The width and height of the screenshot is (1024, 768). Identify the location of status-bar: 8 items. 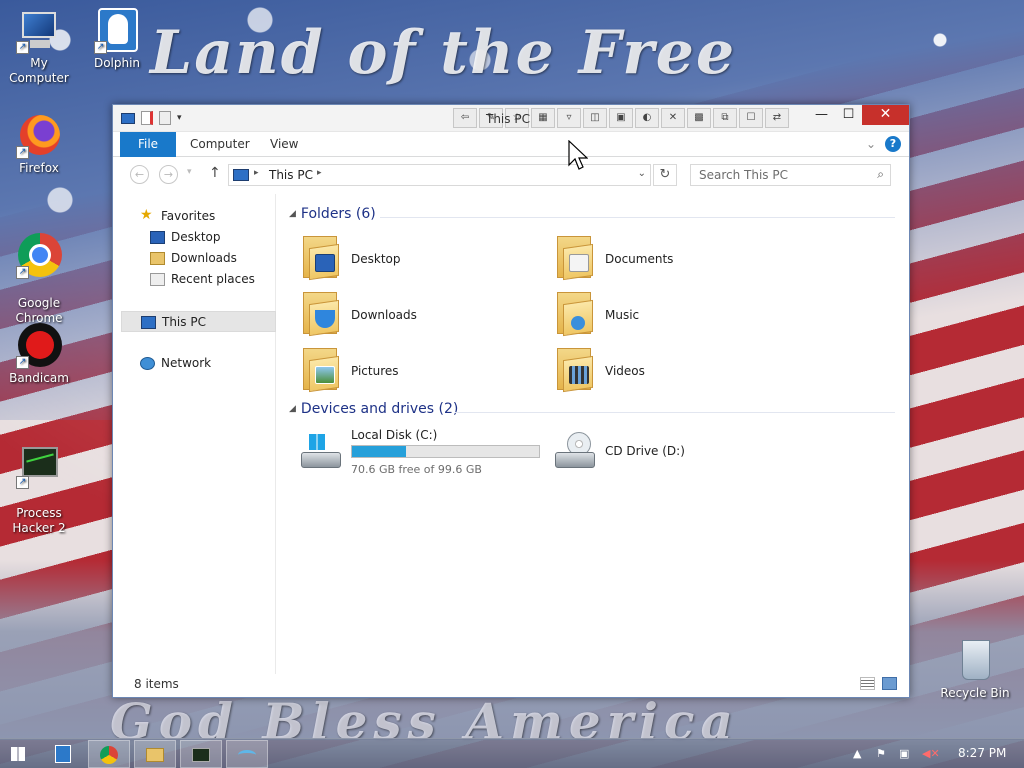
(511, 686).